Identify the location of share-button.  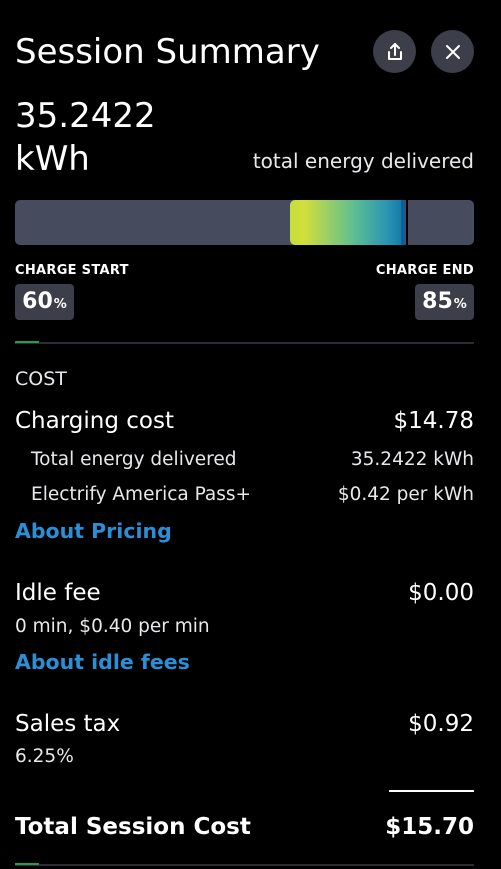
(394, 51).